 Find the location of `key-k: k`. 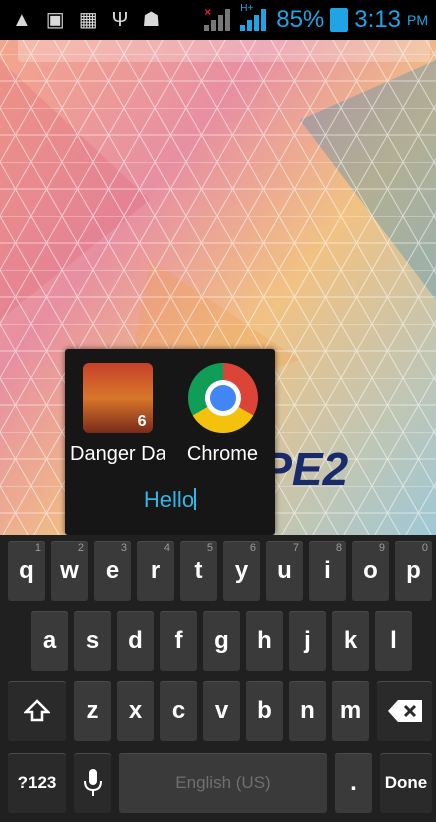

key-k: k is located at coordinates (350, 641).